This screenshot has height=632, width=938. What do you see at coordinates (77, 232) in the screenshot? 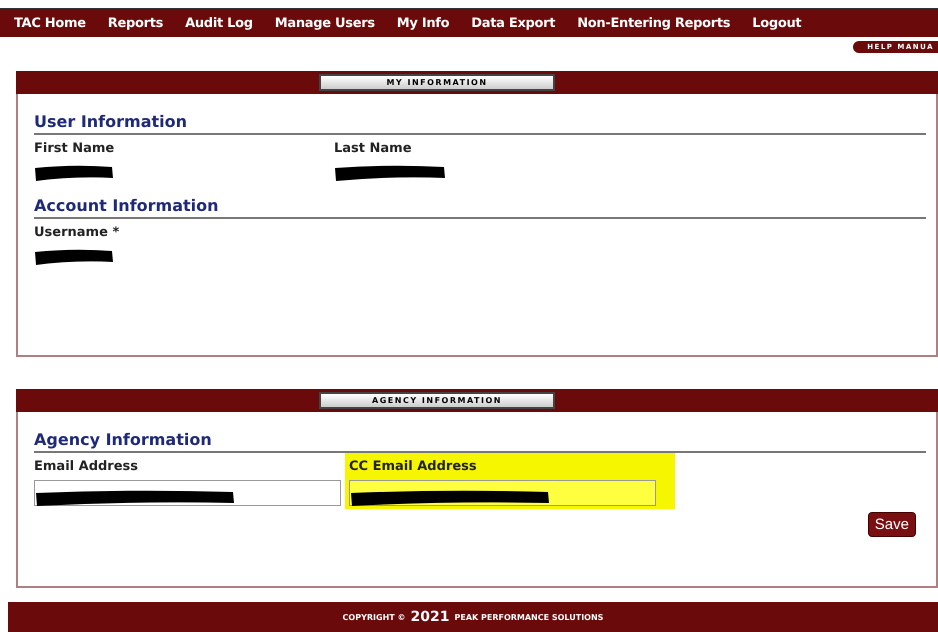
I see `field-label: Username *` at bounding box center [77, 232].